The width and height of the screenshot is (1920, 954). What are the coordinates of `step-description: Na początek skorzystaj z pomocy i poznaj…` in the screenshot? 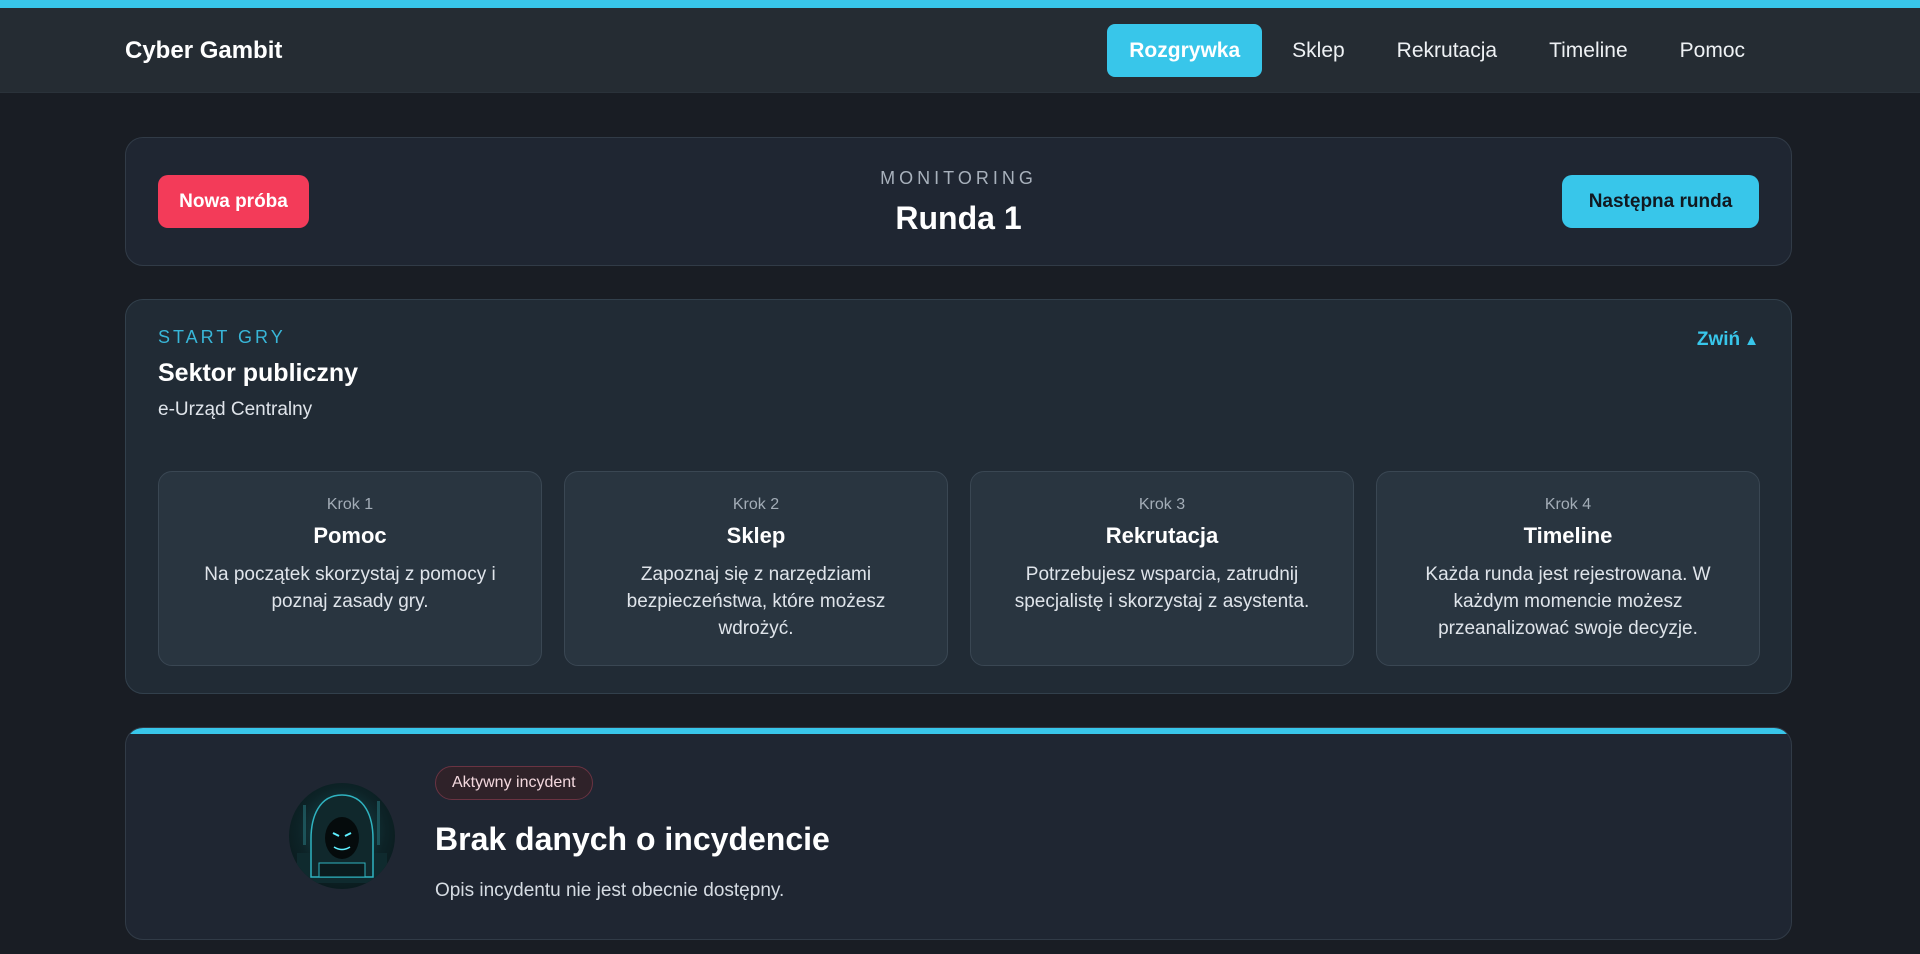 It's located at (350, 588).